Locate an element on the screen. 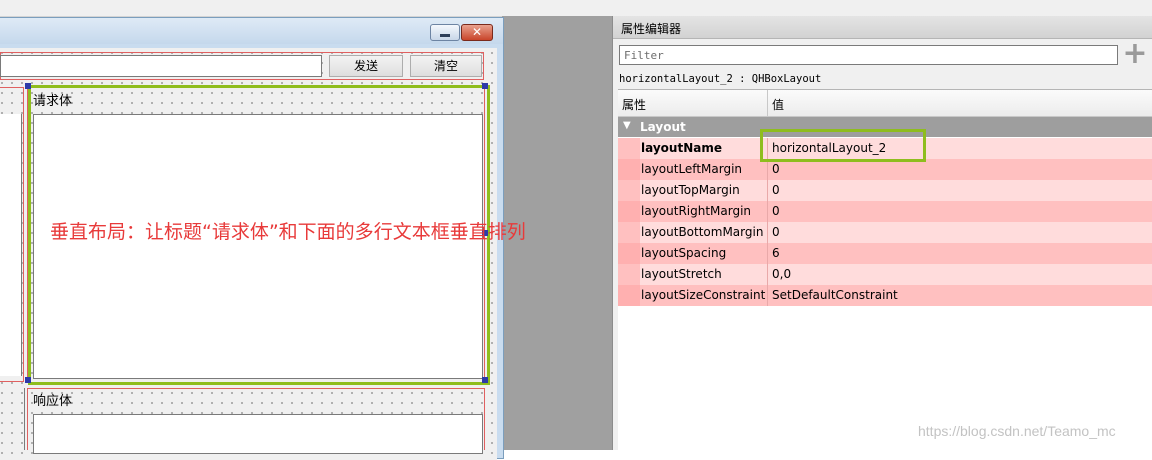 The height and width of the screenshot is (460, 1152). property-editor-titlebar: 属性编辑器 is located at coordinates (882, 27).